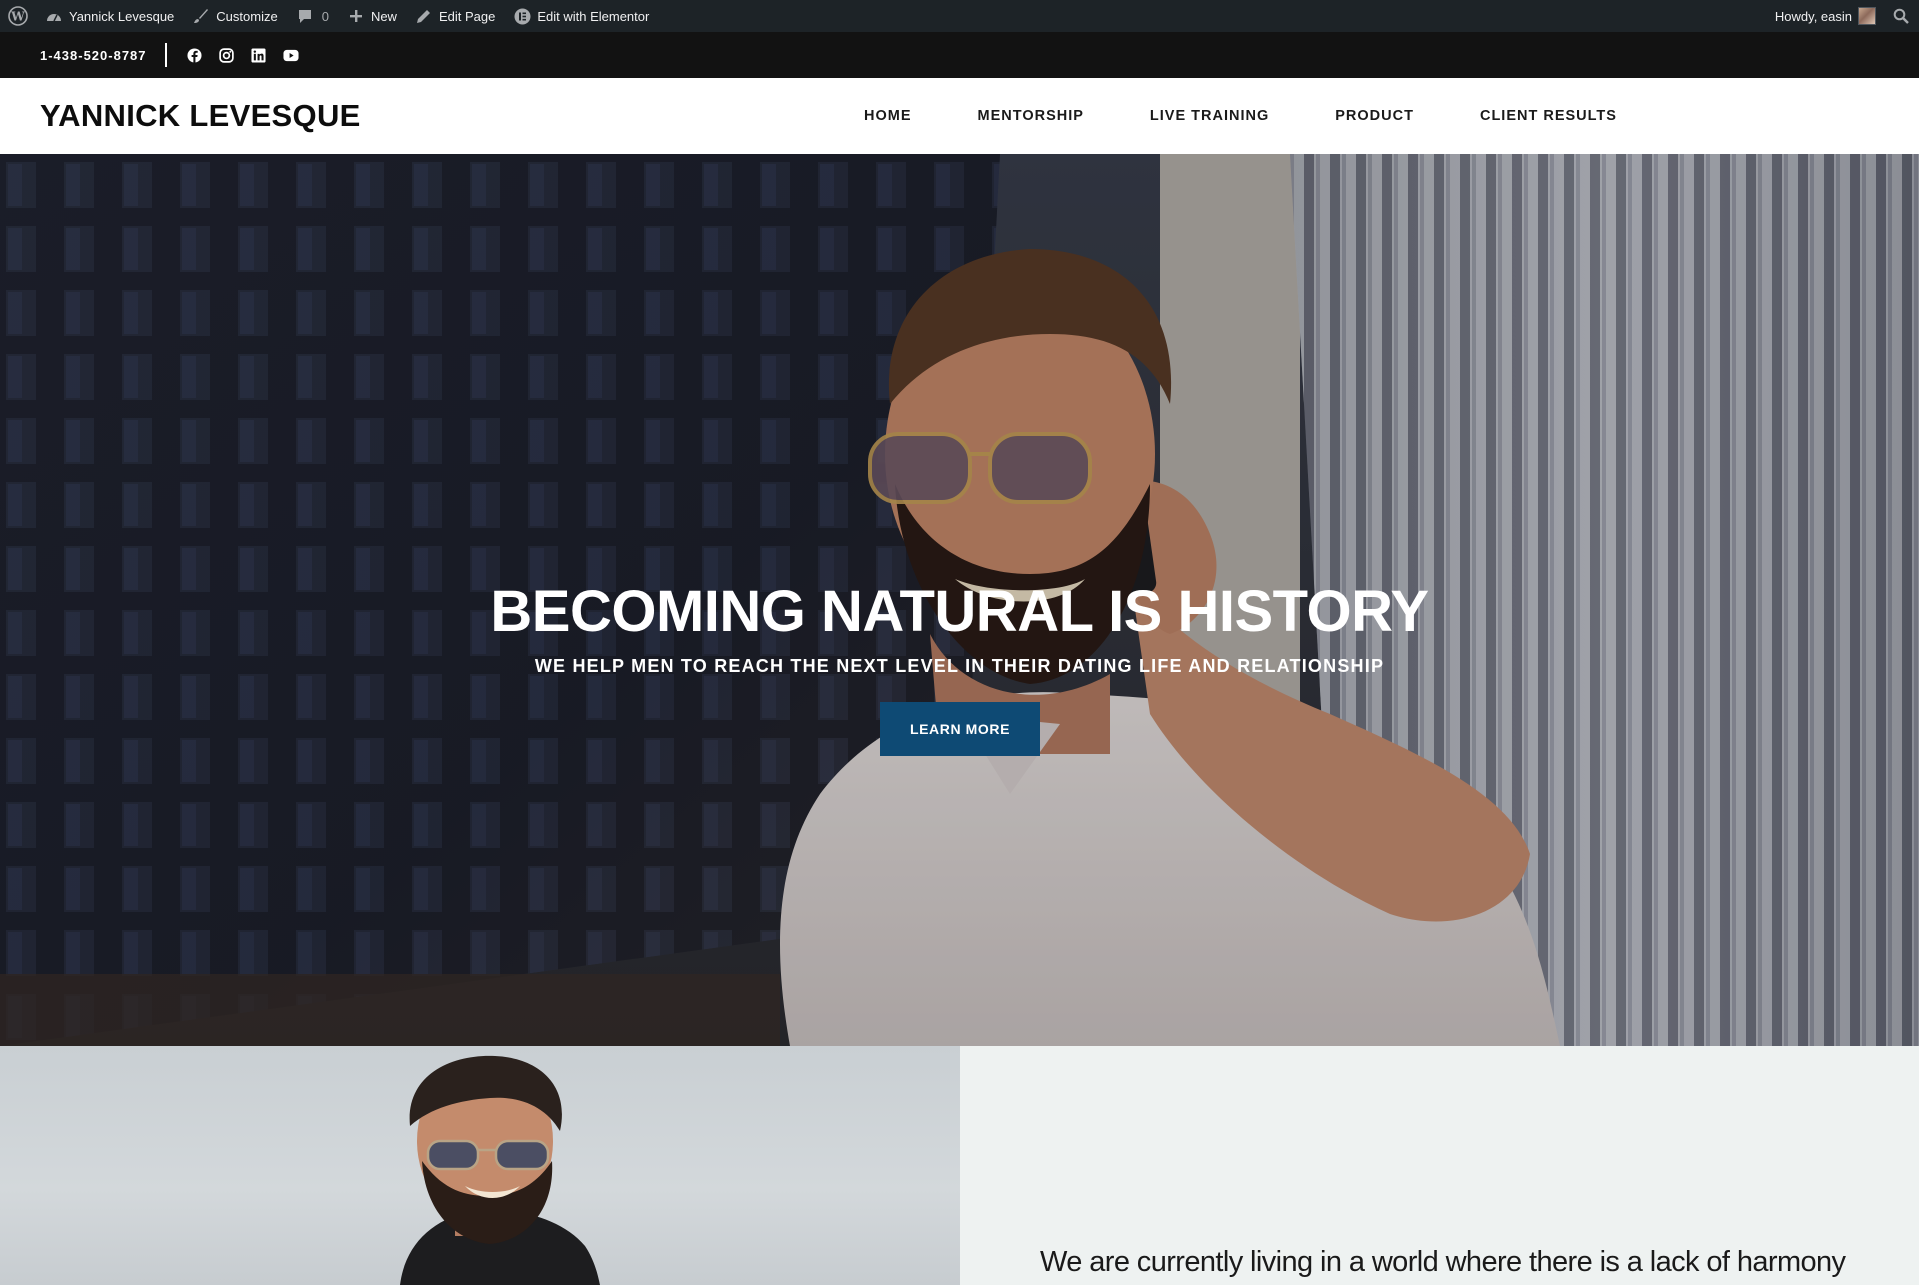 Image resolution: width=1919 pixels, height=1285 pixels. What do you see at coordinates (383, 16) in the screenshot?
I see `admin-new-label: New` at bounding box center [383, 16].